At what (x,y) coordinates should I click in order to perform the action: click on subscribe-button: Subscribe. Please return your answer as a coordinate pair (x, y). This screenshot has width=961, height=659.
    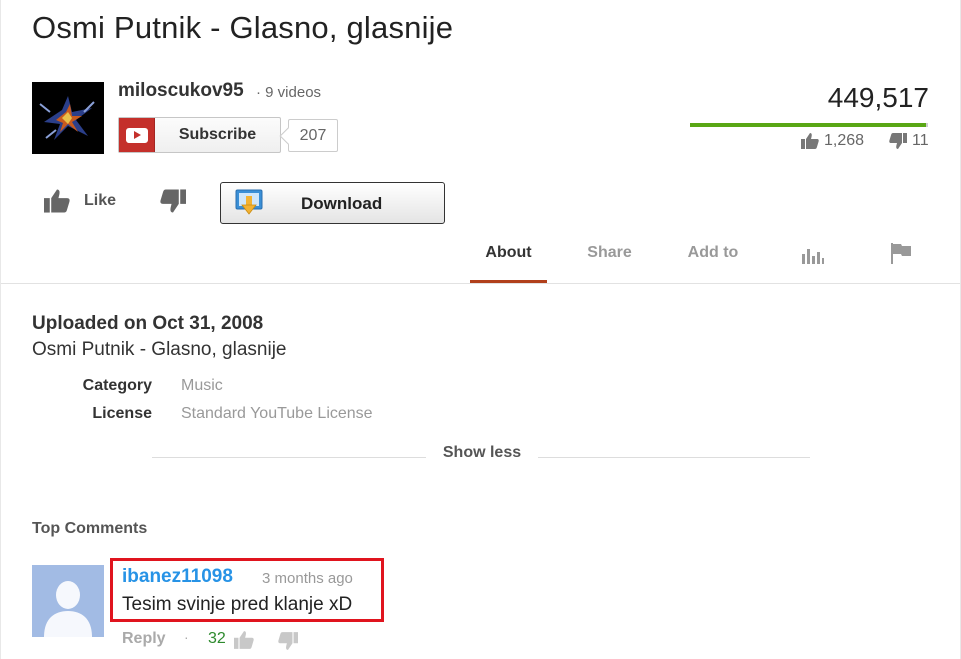
    Looking at the image, I should click on (199, 135).